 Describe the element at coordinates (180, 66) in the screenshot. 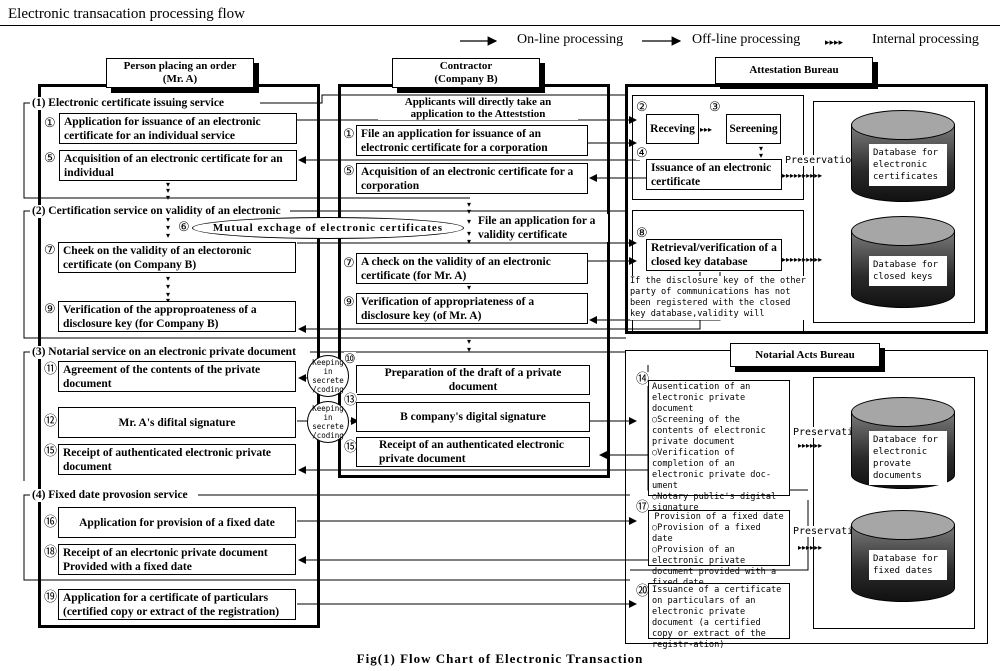

I see `person-header-line1: Person placing an order` at that location.